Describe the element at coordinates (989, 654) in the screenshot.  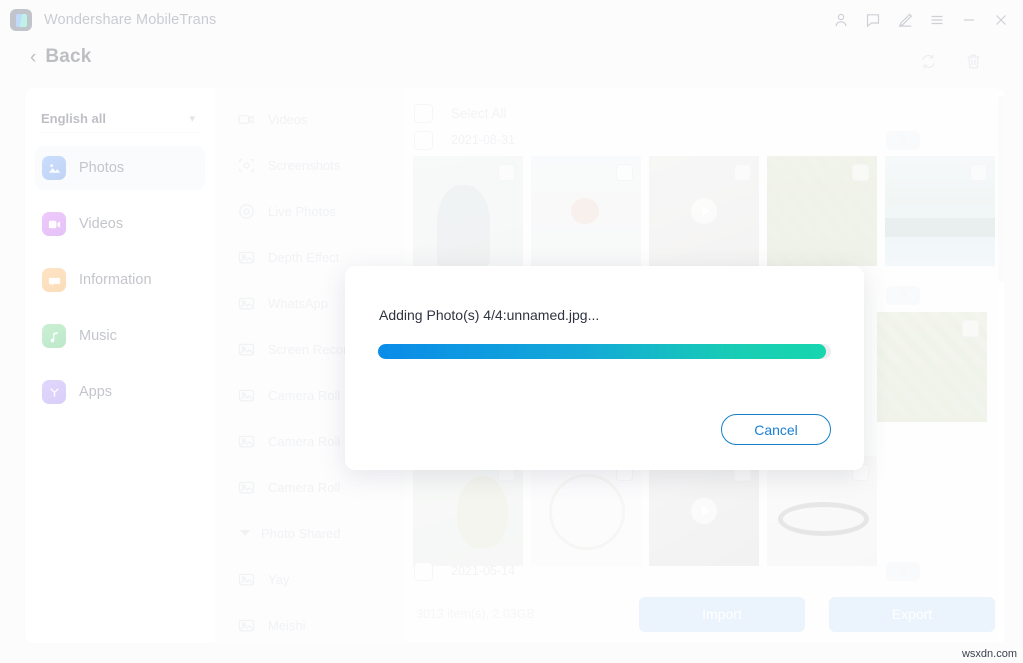
I see `watermark: wsxdn.com` at that location.